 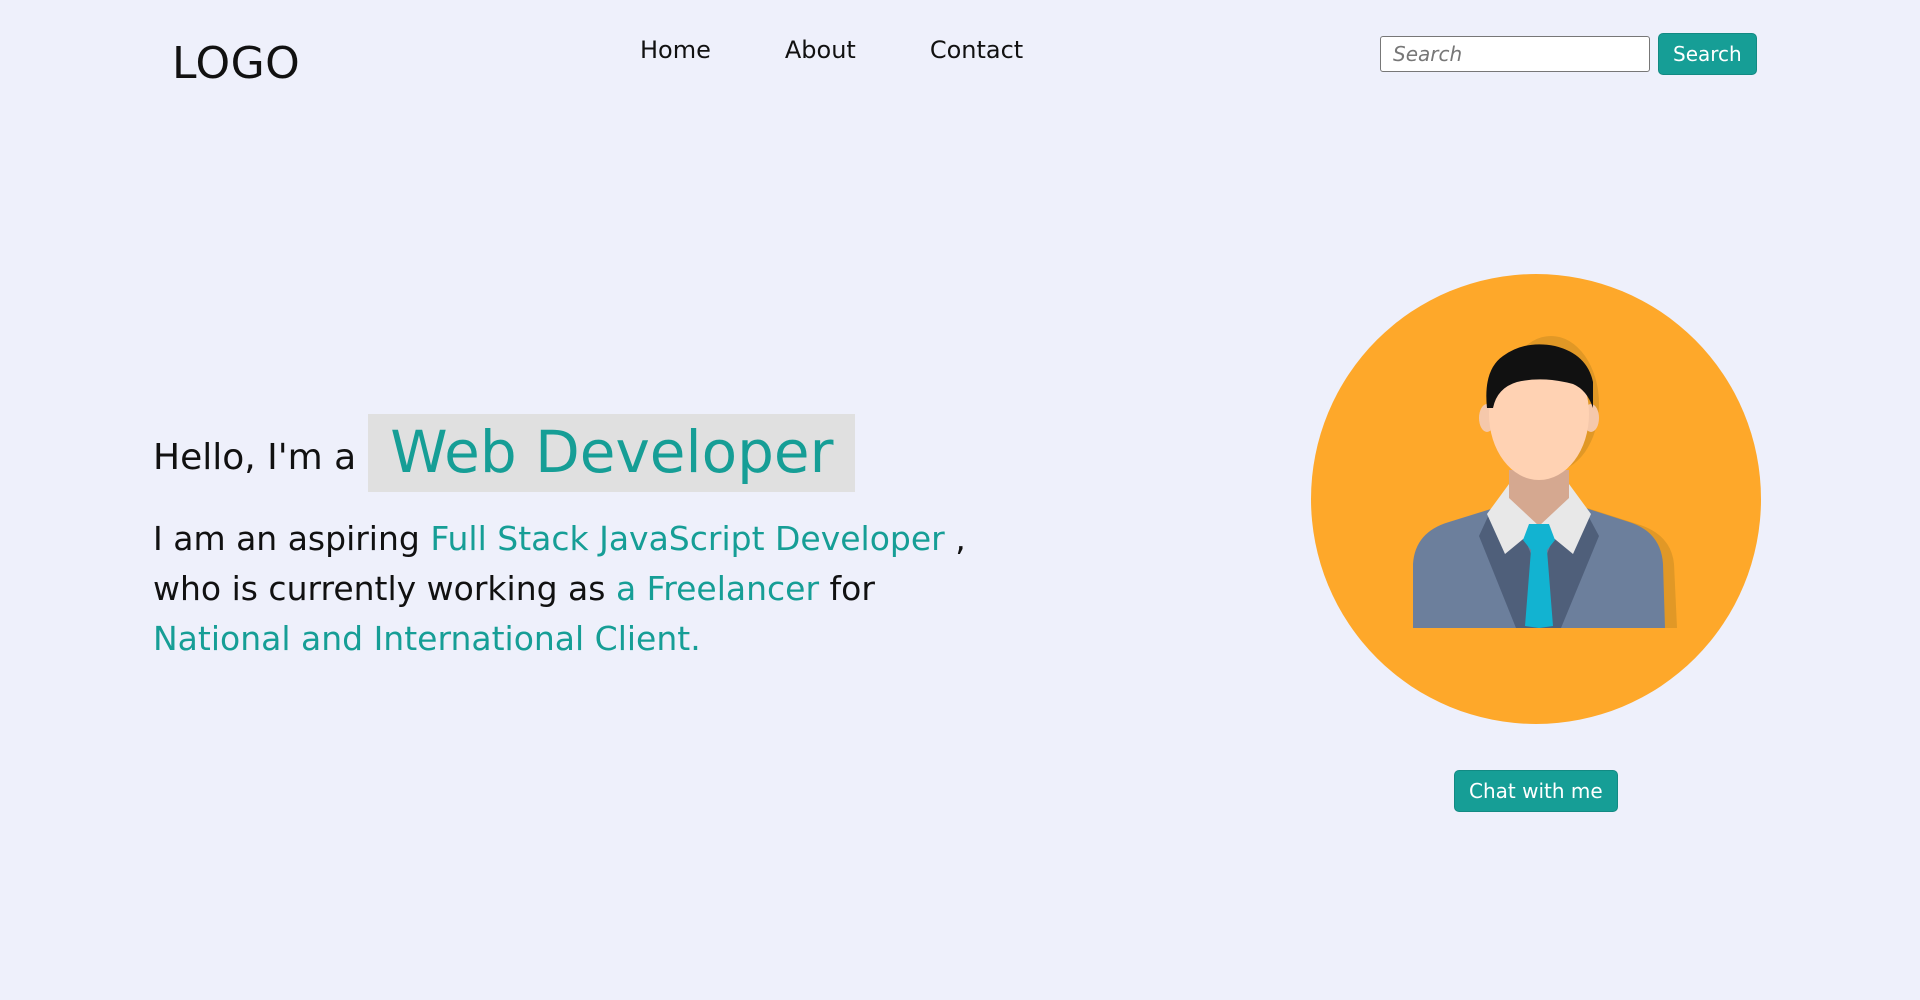 What do you see at coordinates (1707, 54) in the screenshot?
I see `search-button: Search` at bounding box center [1707, 54].